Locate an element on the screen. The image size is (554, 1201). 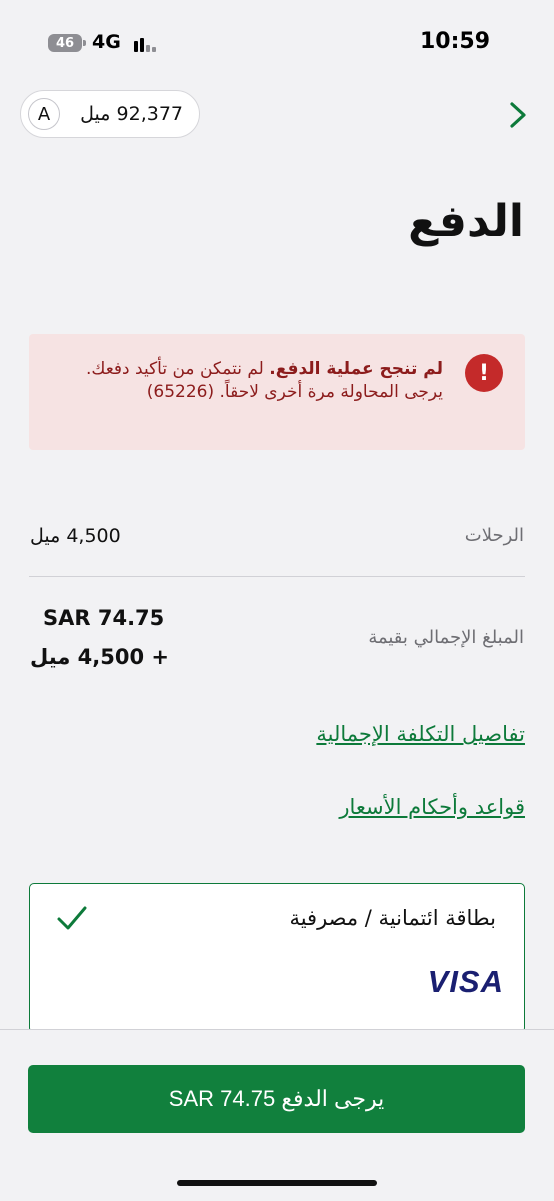
total-cash: SAR 74.75 is located at coordinates (104, 618).